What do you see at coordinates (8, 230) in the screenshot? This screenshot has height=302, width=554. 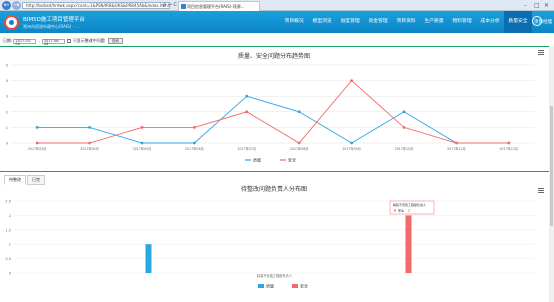 I see `y-tick-label: 1.5` at bounding box center [8, 230].